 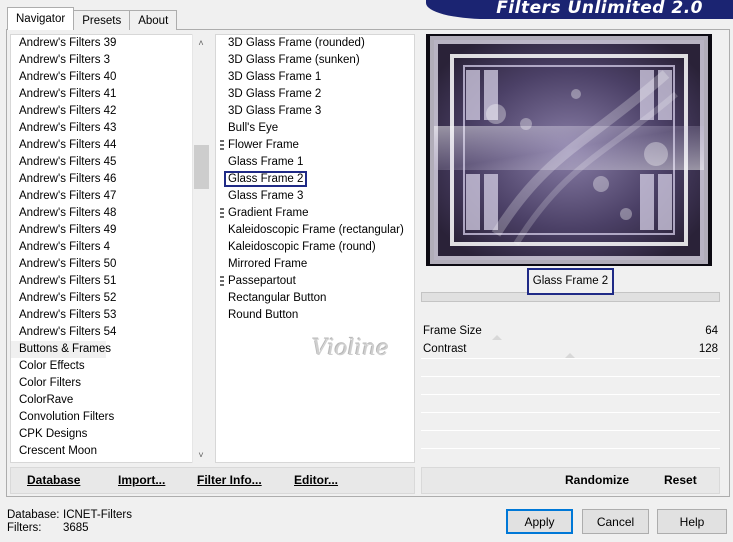 What do you see at coordinates (61, 349) in the screenshot?
I see `category-item: Buttons & Frames` at bounding box center [61, 349].